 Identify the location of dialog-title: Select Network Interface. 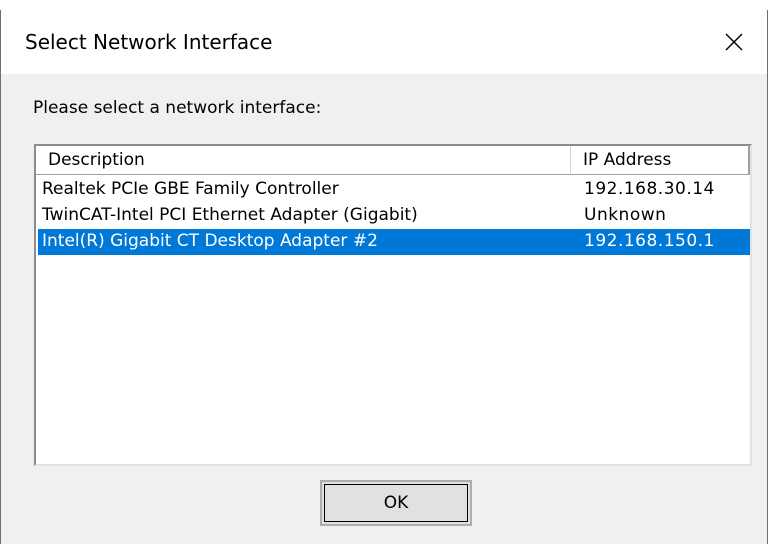
(149, 42).